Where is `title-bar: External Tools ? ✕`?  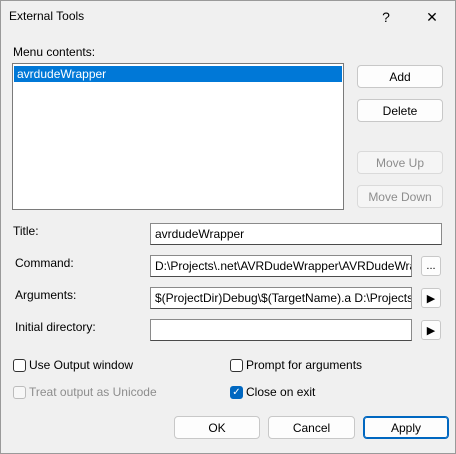 title-bar: External Tools ? ✕ is located at coordinates (228, 17).